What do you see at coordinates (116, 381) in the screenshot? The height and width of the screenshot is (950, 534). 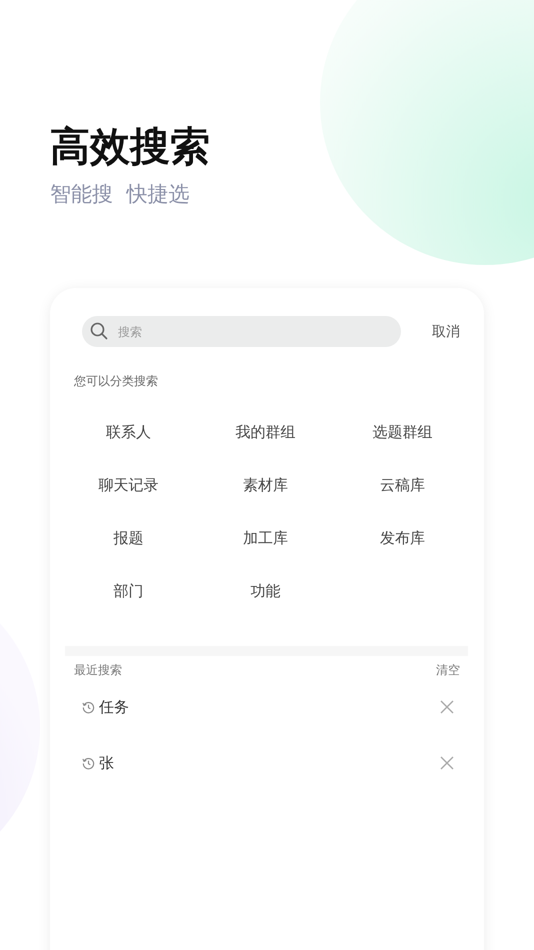 I see `section-label: 您可以分类搜索` at bounding box center [116, 381].